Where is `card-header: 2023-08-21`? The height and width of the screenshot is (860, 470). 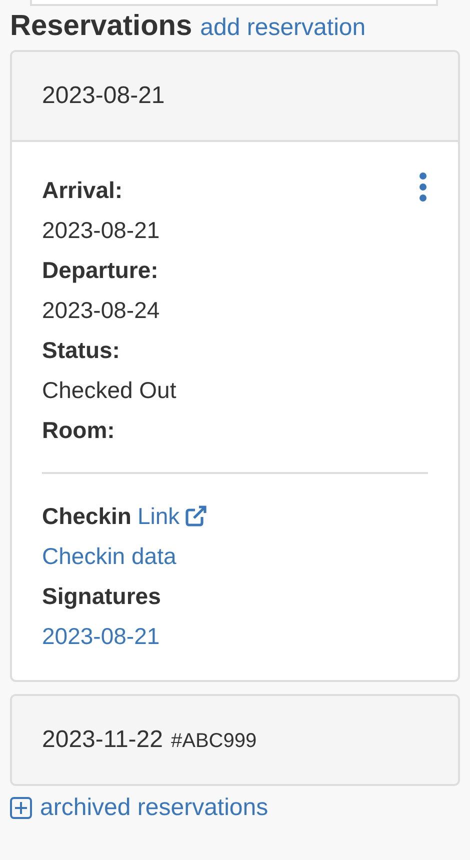 card-header: 2023-08-21 is located at coordinates (235, 97).